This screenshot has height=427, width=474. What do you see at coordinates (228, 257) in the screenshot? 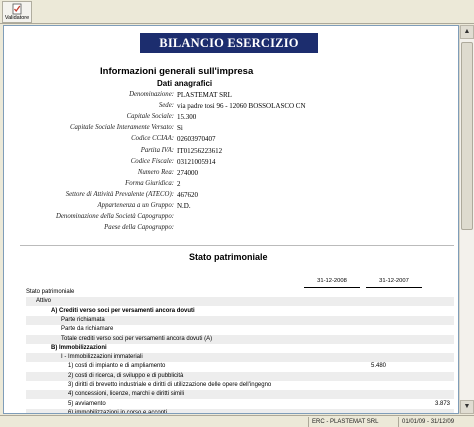
I see `balance-sheet-title: Stato patrimoniale` at bounding box center [228, 257].